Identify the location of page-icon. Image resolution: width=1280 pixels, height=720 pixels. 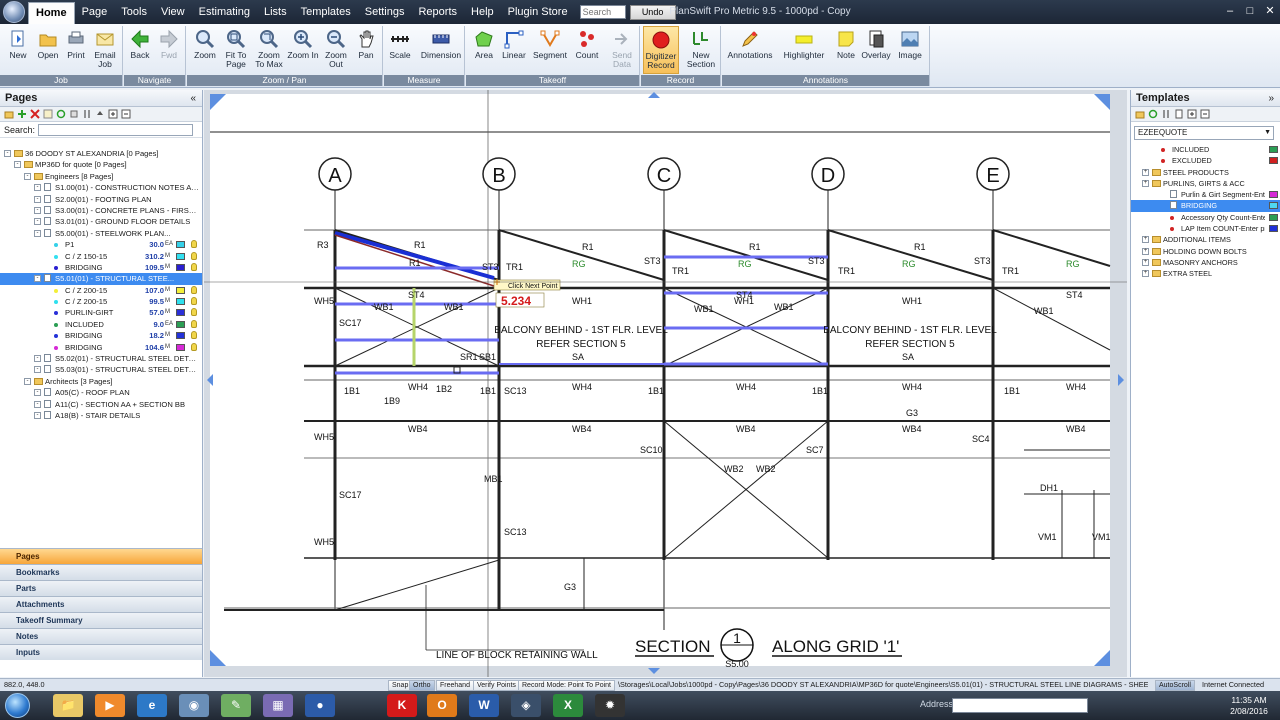
(1179, 114).